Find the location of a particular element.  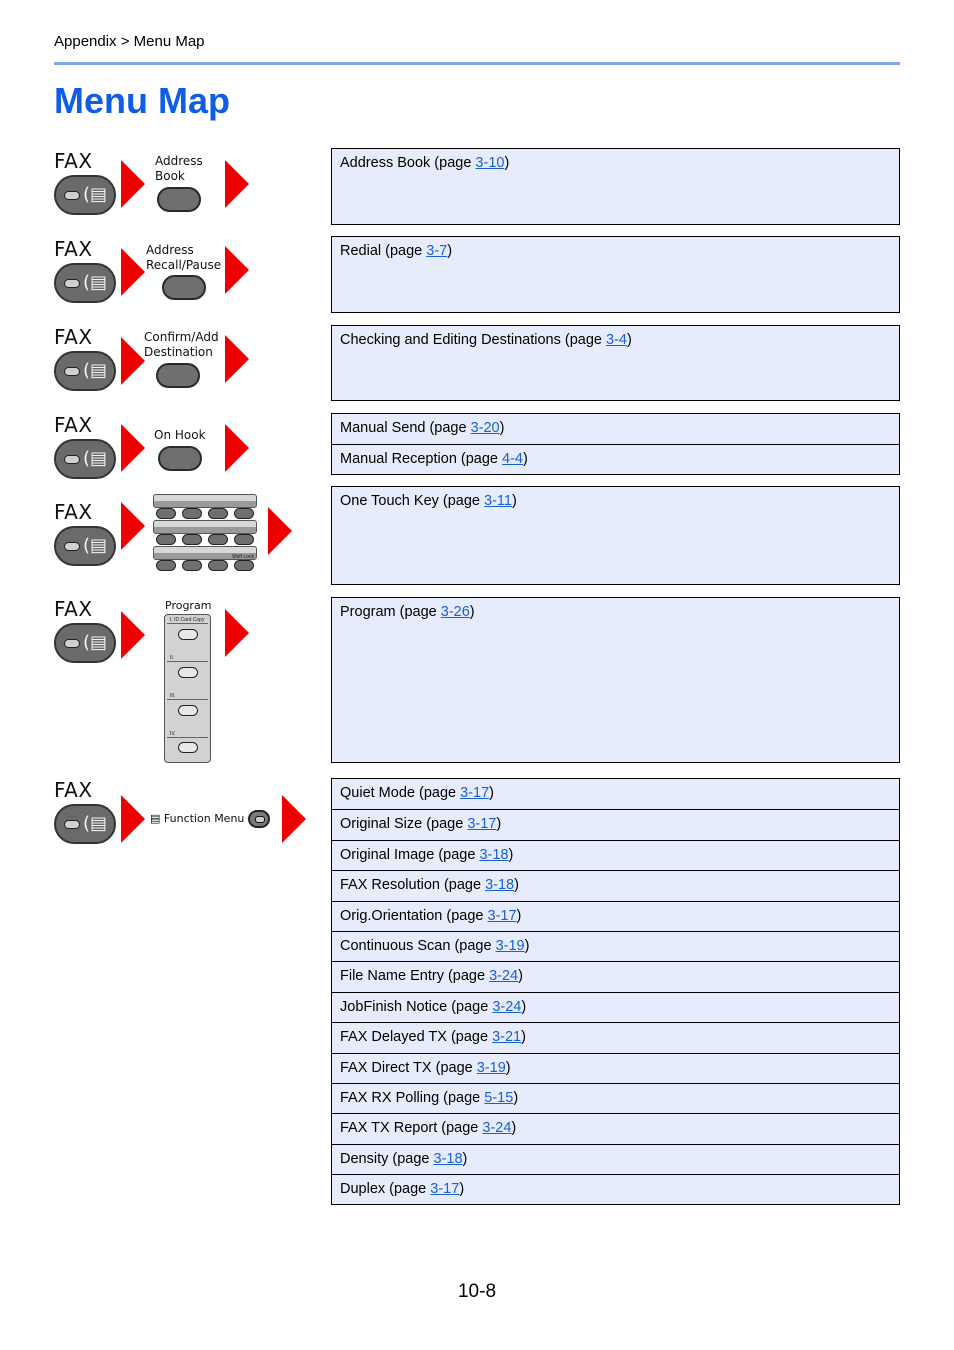

on-hook-key is located at coordinates (180, 458).